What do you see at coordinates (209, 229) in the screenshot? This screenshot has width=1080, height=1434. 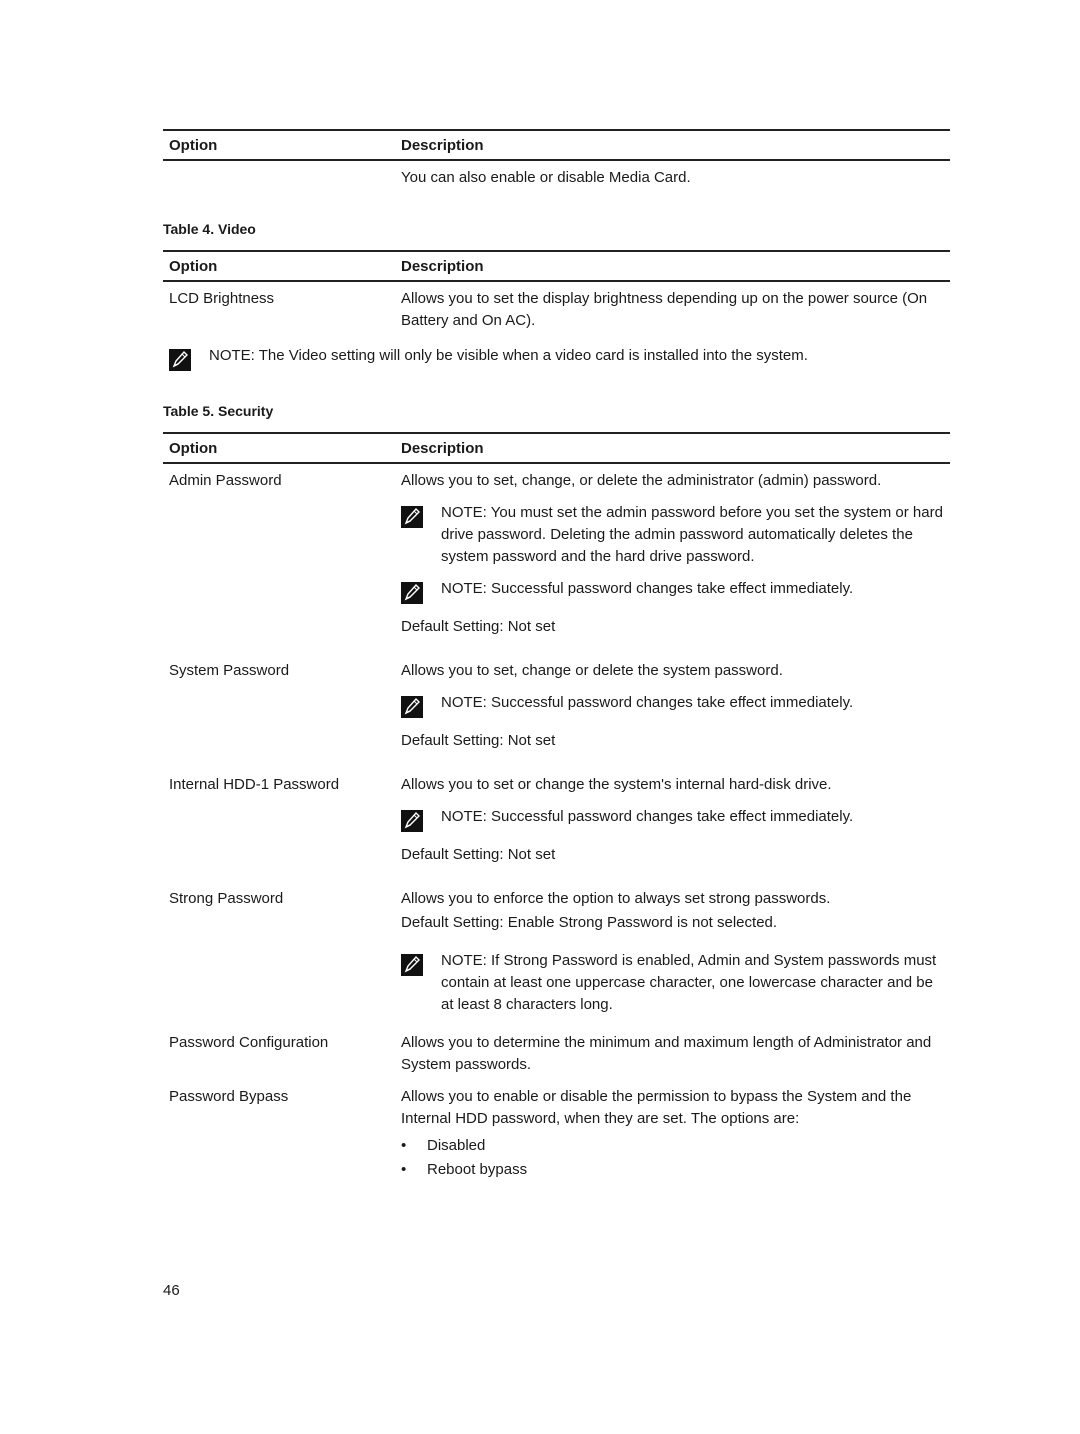 I see `table-caption-video: Table 4. Video` at bounding box center [209, 229].